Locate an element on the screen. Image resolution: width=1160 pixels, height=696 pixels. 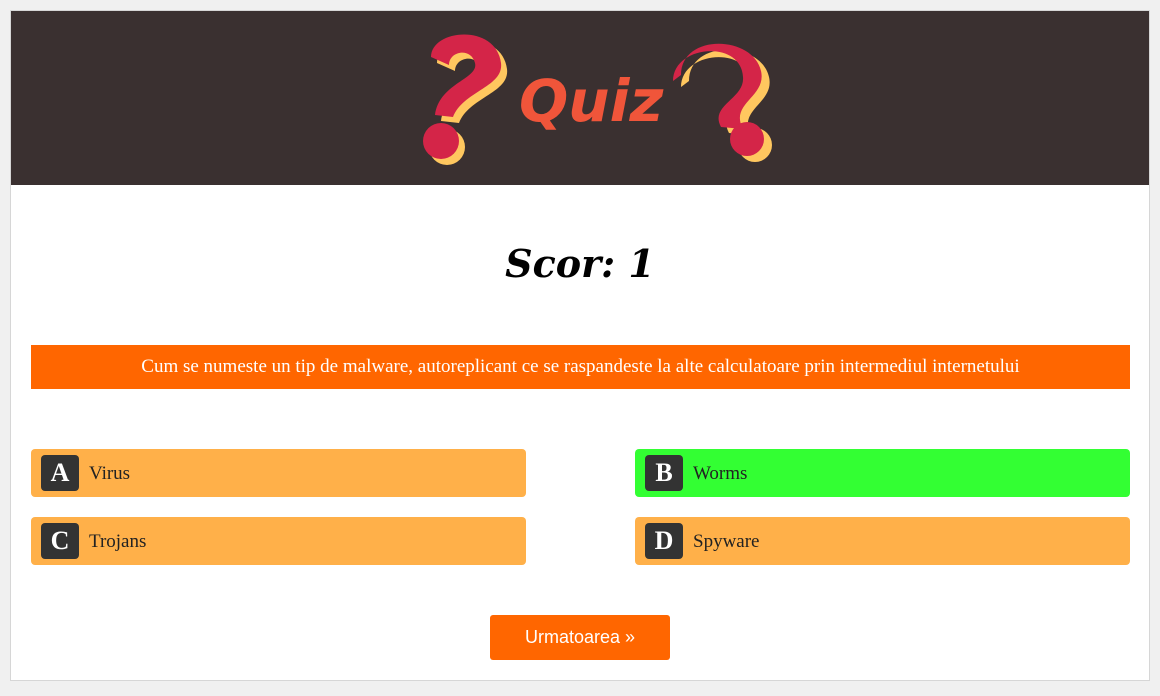
next-question-button: Urmatoarea » is located at coordinates (580, 637).